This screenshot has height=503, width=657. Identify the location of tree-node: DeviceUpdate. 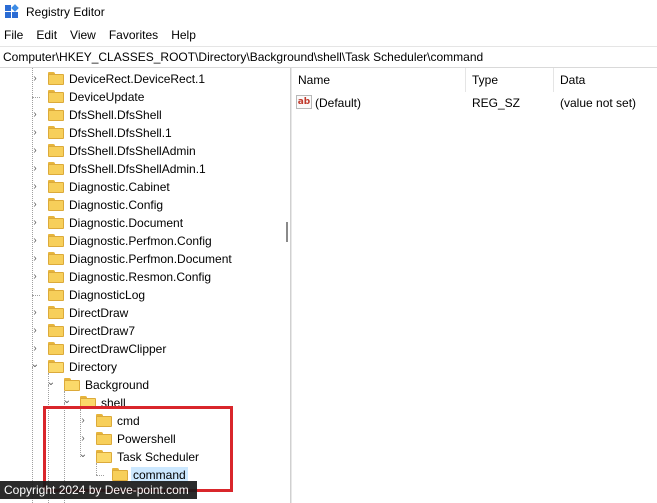
(141, 97).